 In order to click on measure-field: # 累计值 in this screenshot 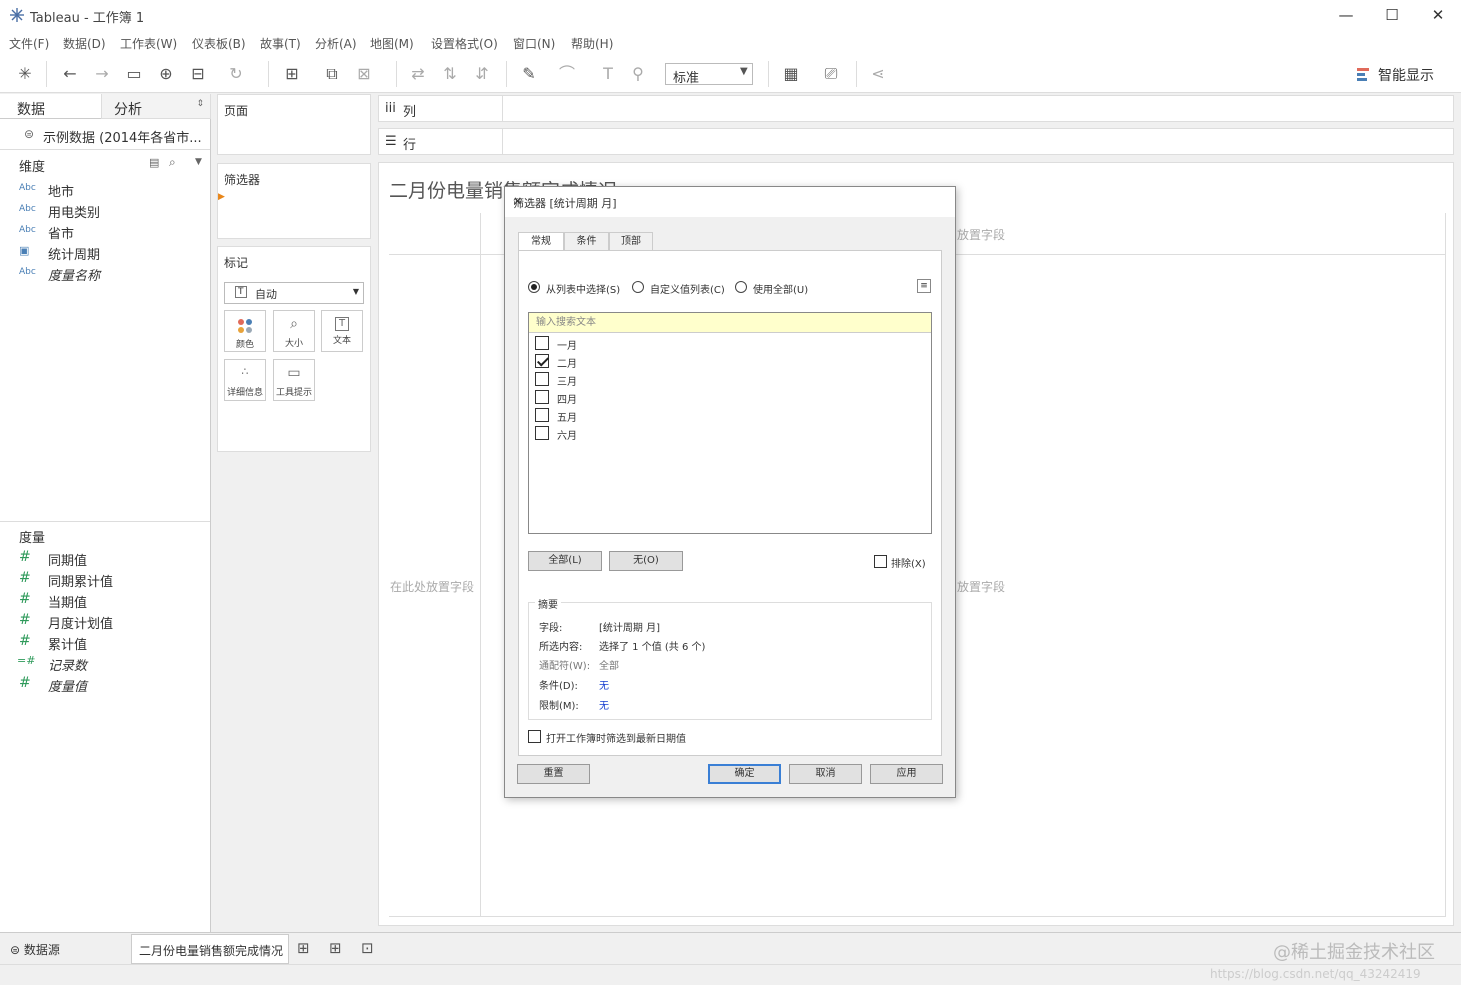, I will do `click(114, 643)`.